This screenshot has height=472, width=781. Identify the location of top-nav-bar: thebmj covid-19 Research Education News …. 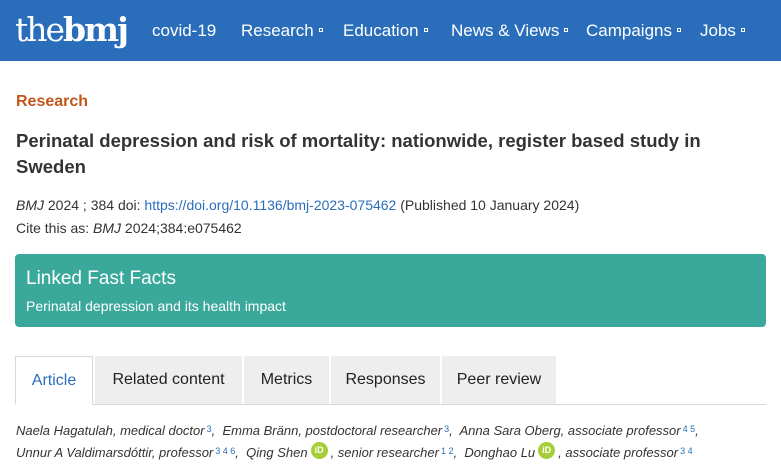
(390, 30).